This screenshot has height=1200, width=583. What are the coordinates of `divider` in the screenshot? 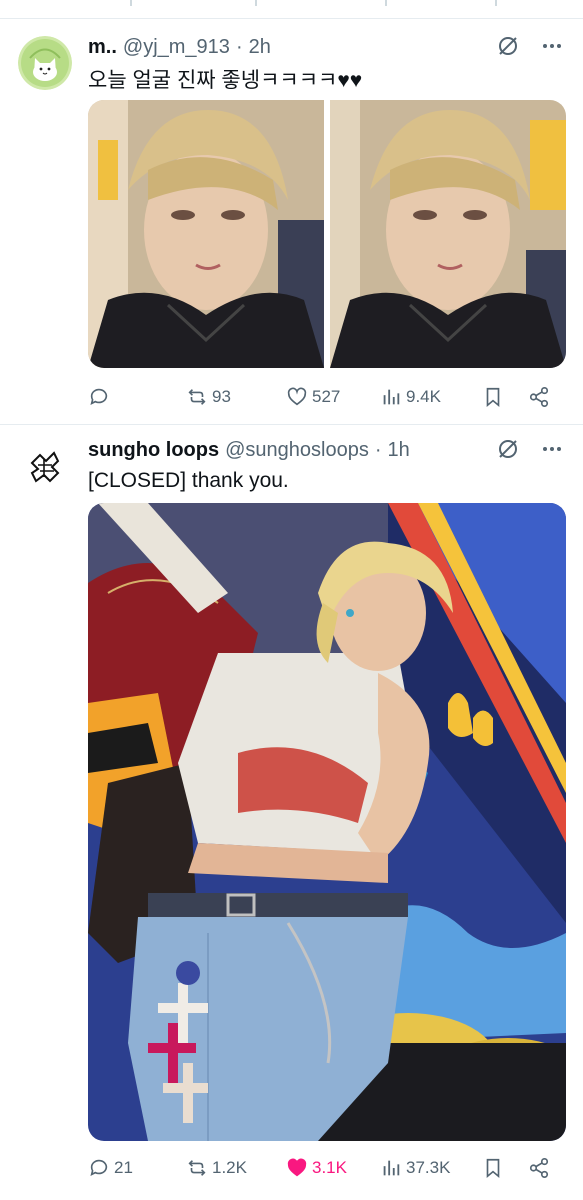 It's located at (291, 18).